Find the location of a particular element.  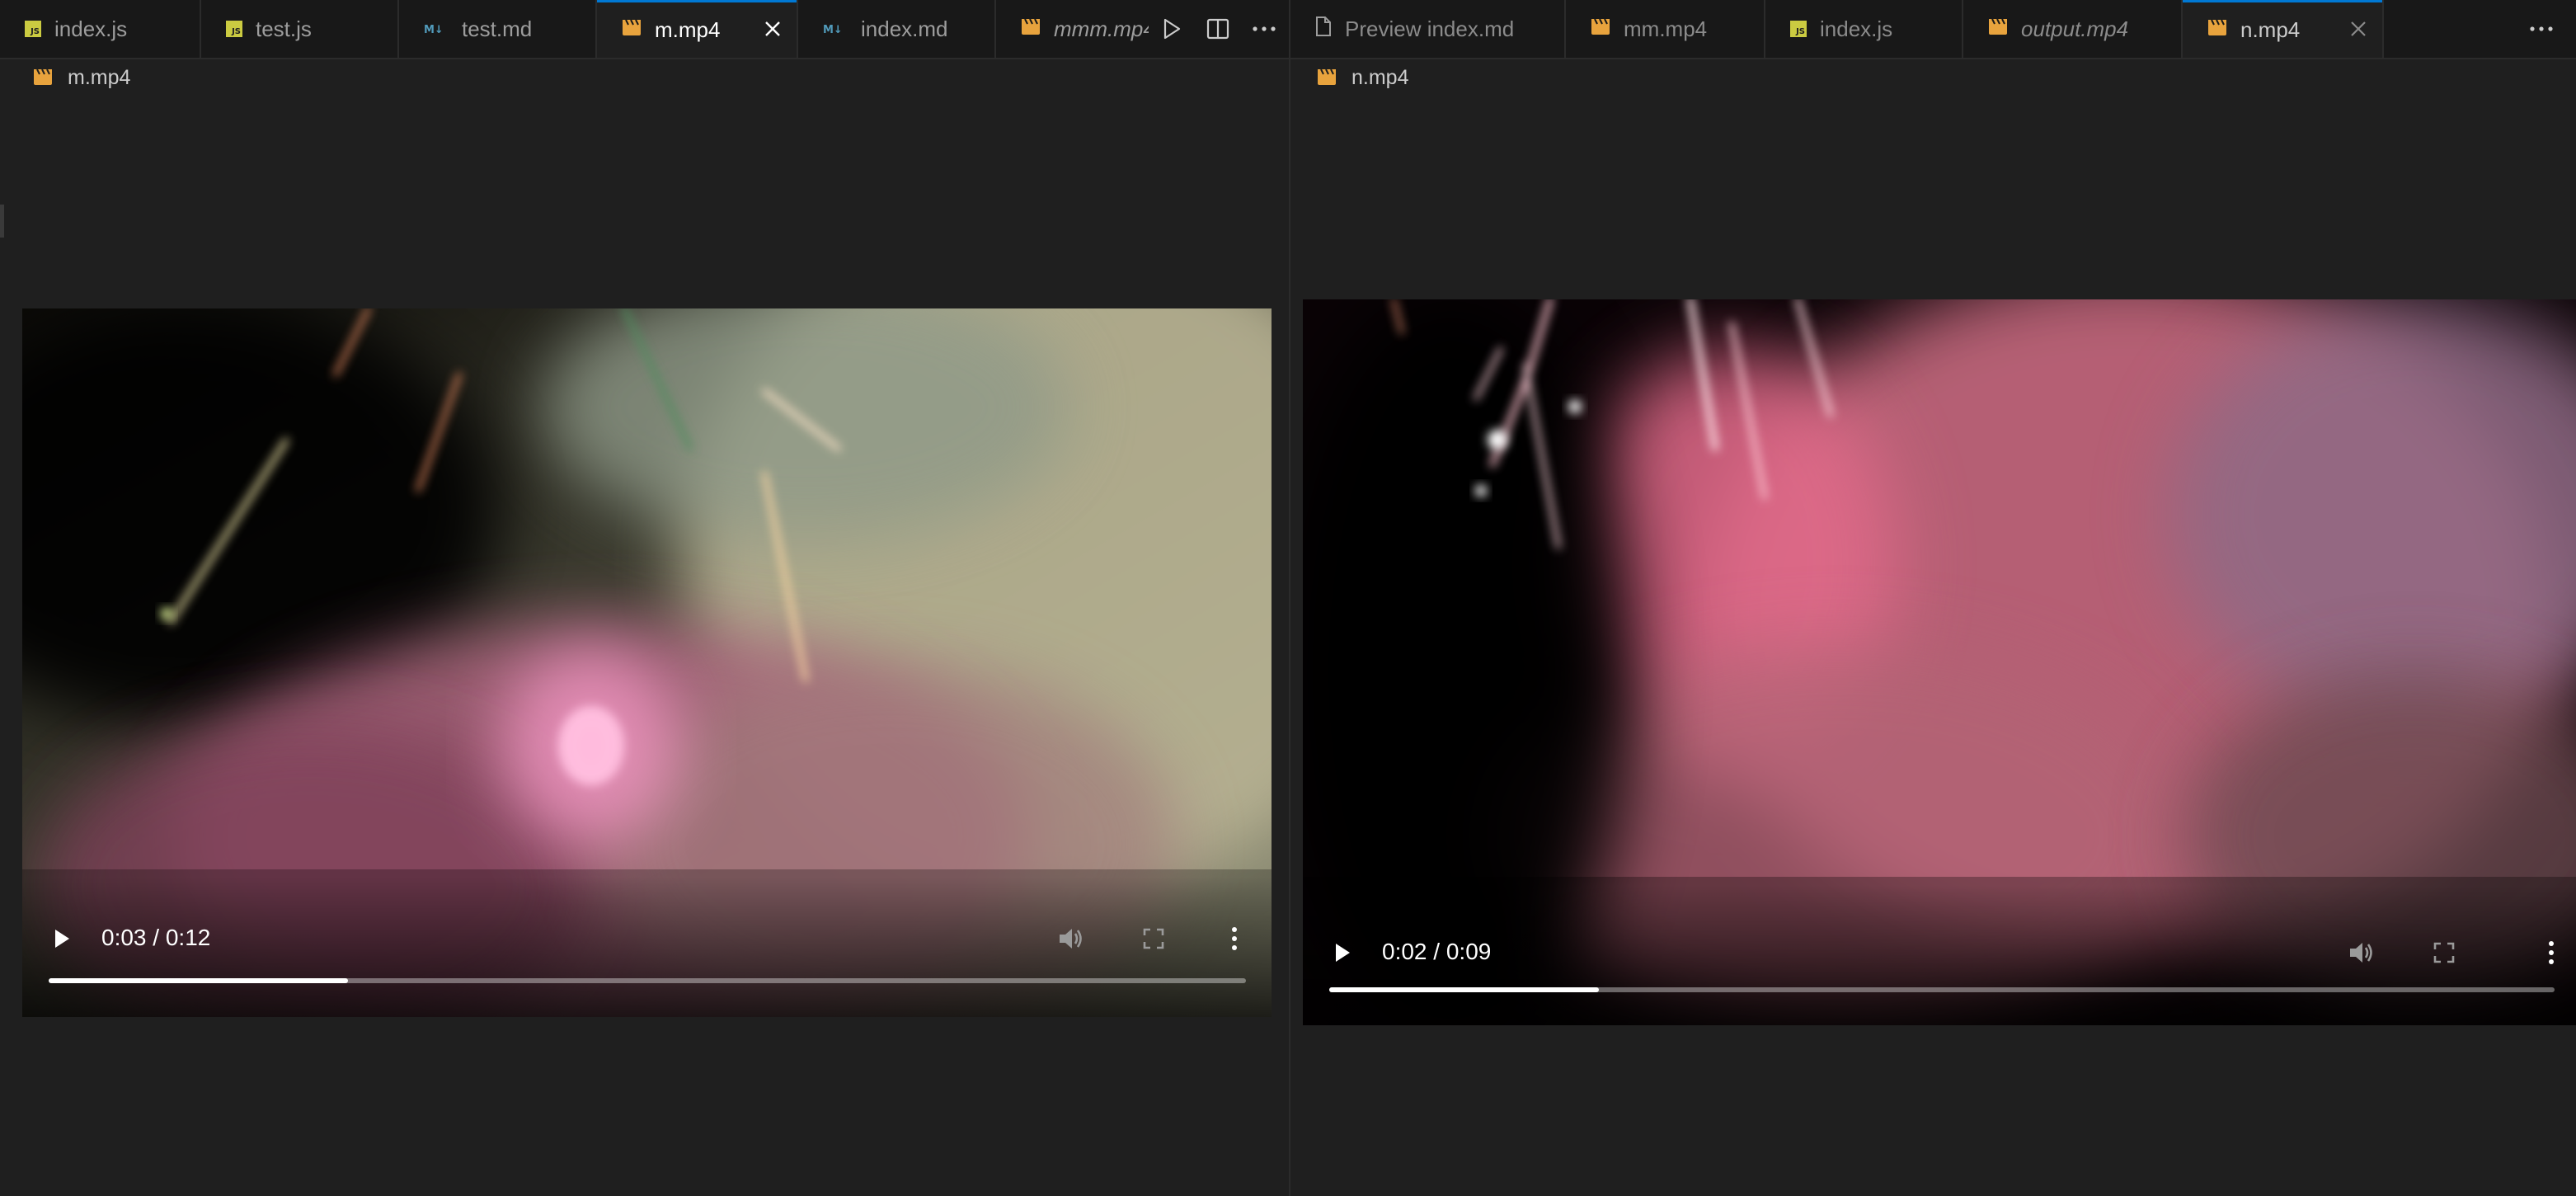

tab-label: mm.mp4 is located at coordinates (1666, 28).